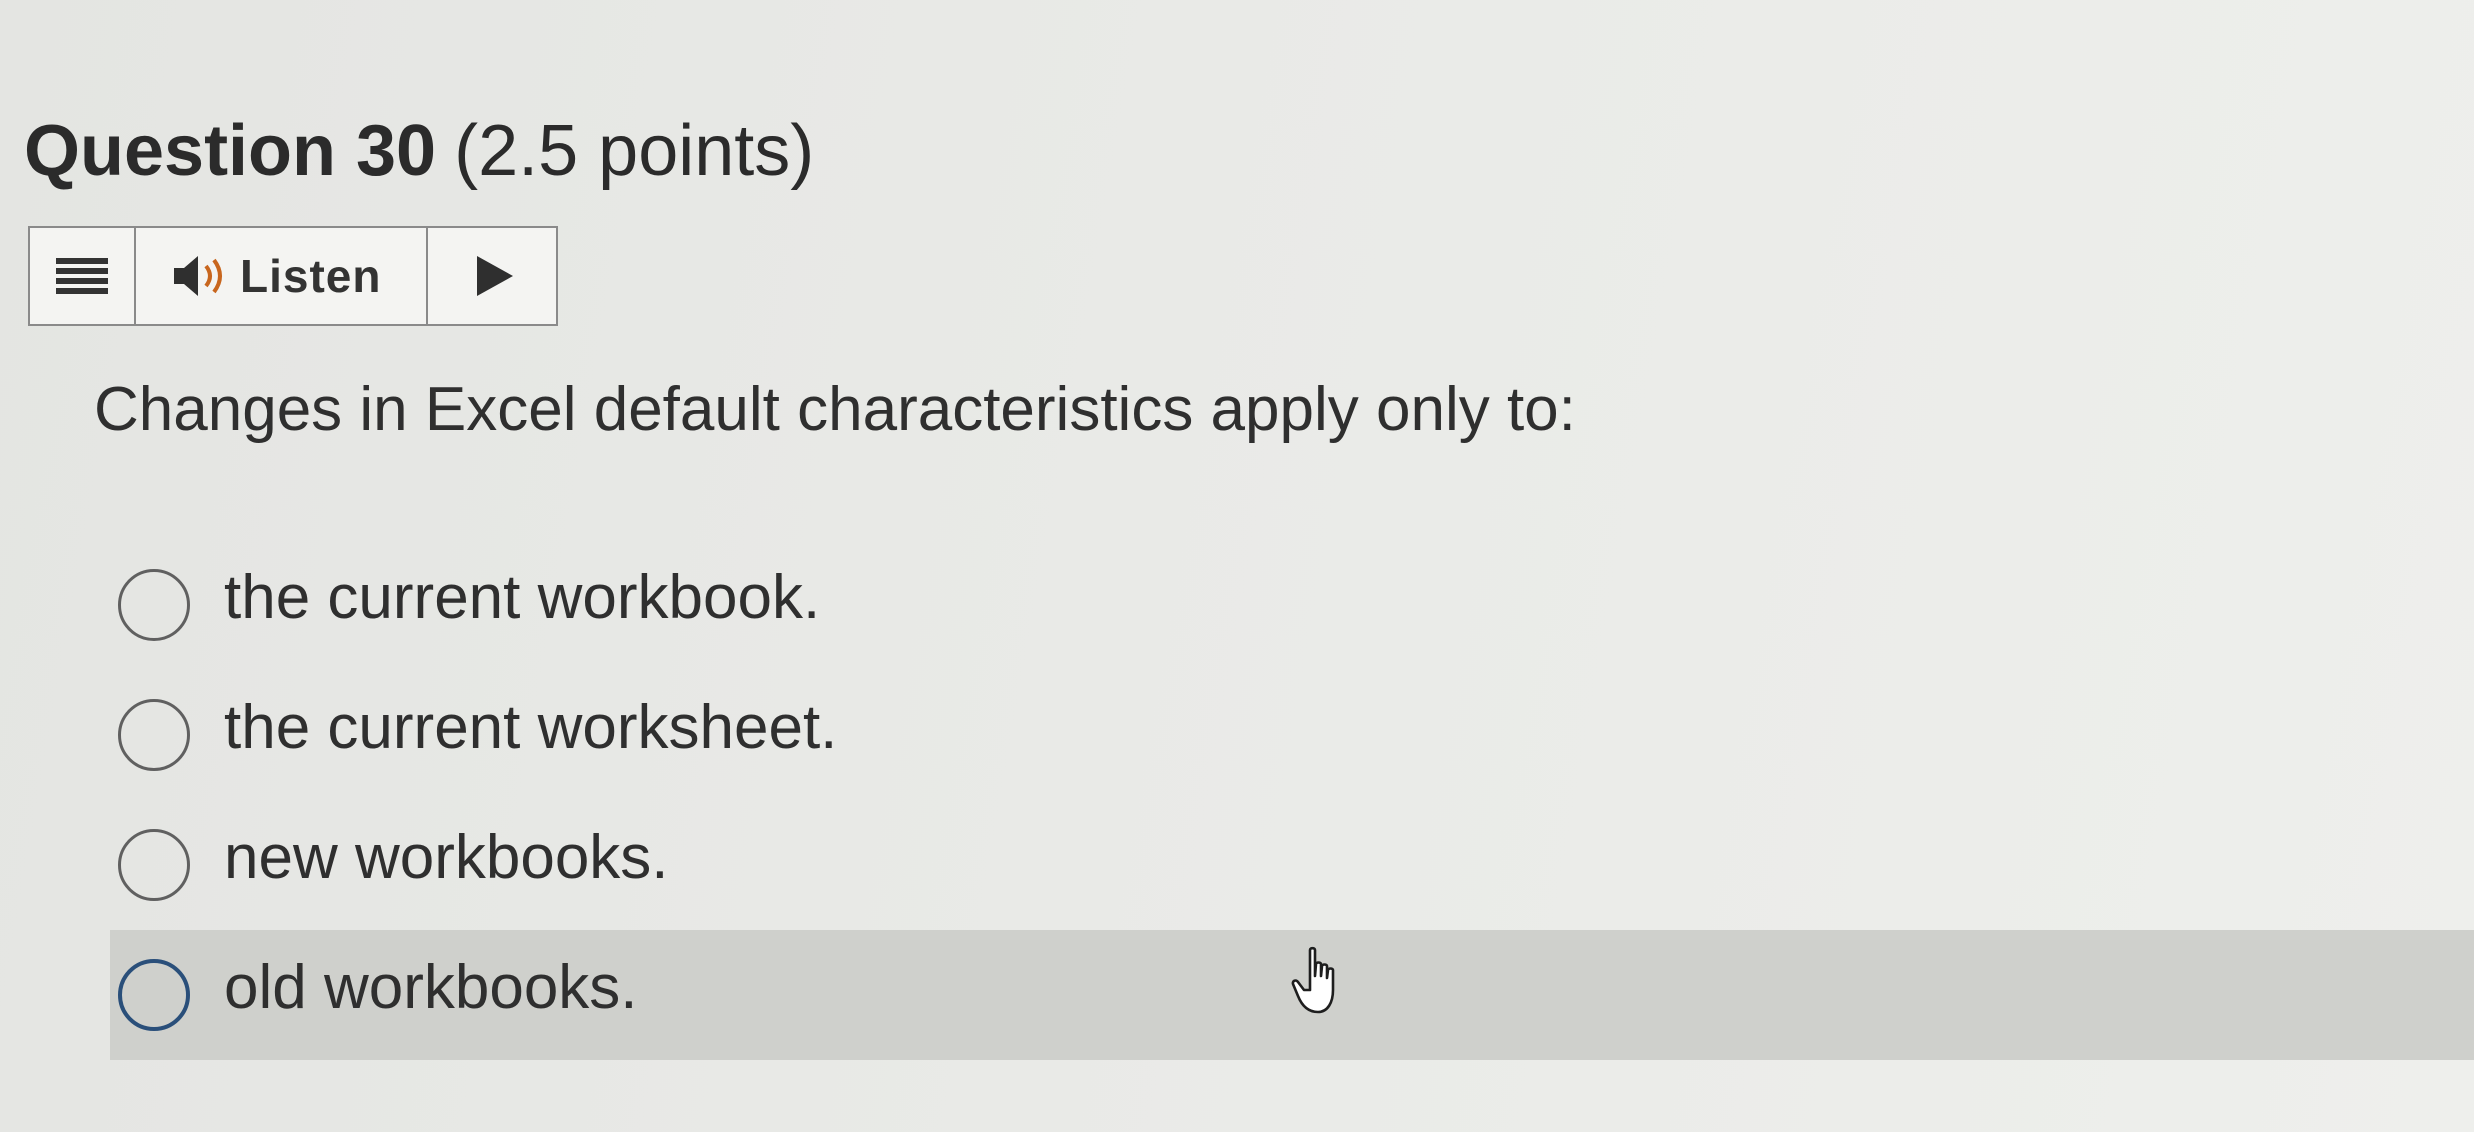 The height and width of the screenshot is (1132, 2474). What do you see at coordinates (531, 727) in the screenshot?
I see `answer-label: the current worksheet.` at bounding box center [531, 727].